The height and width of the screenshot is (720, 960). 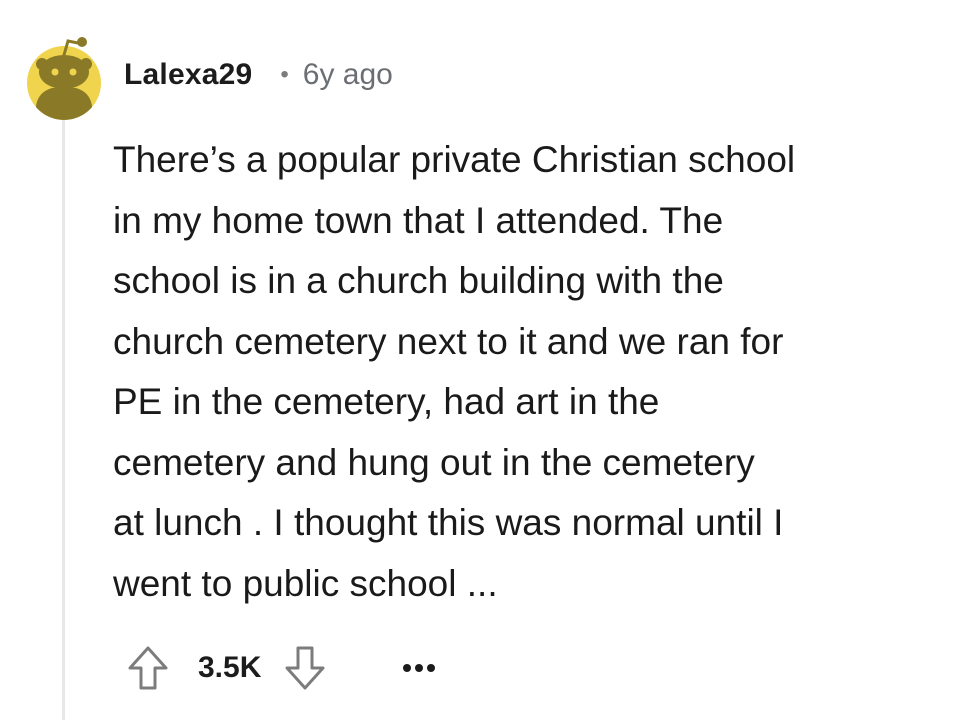 What do you see at coordinates (230, 667) in the screenshot?
I see `vote-score: 3.5K` at bounding box center [230, 667].